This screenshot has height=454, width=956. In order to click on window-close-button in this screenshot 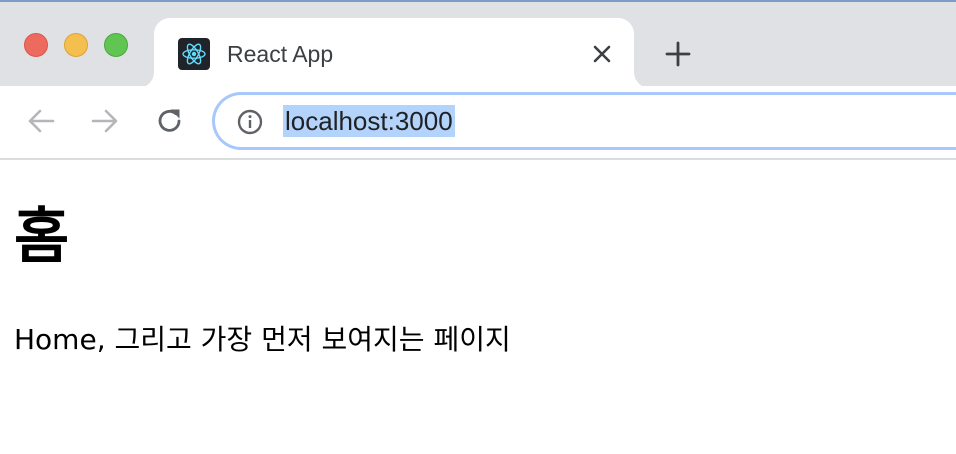, I will do `click(36, 45)`.